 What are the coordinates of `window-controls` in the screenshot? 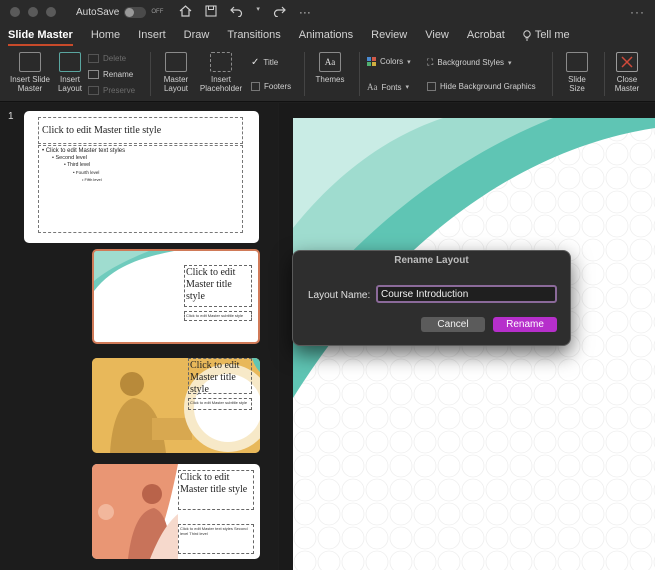 It's located at (33, 12).